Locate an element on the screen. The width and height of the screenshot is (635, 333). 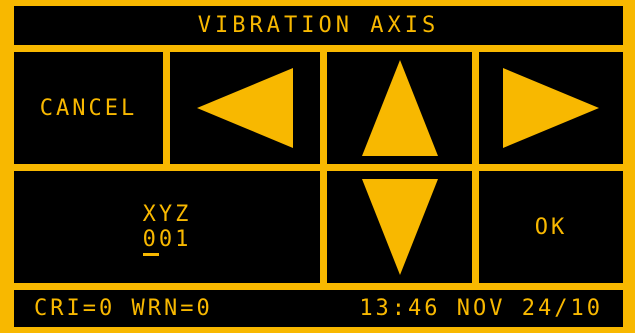
axis-value: 001 is located at coordinates (167, 239).